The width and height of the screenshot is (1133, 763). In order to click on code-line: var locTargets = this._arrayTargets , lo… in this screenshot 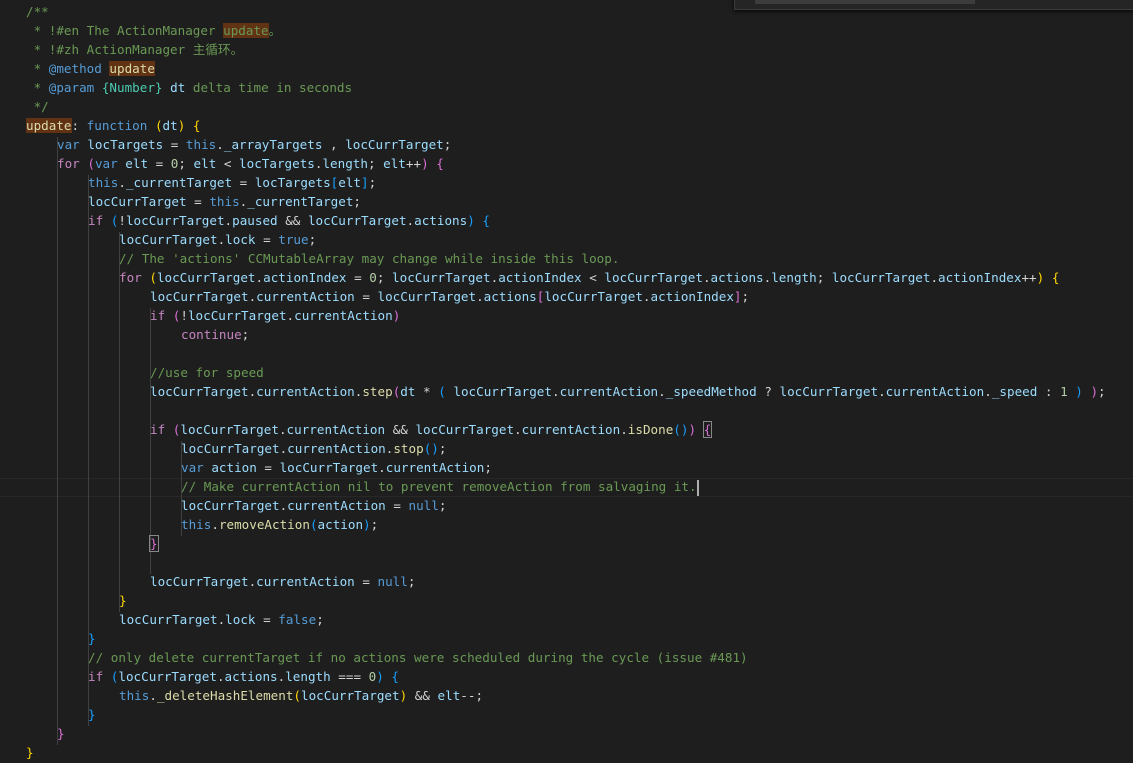, I will do `click(254, 144)`.